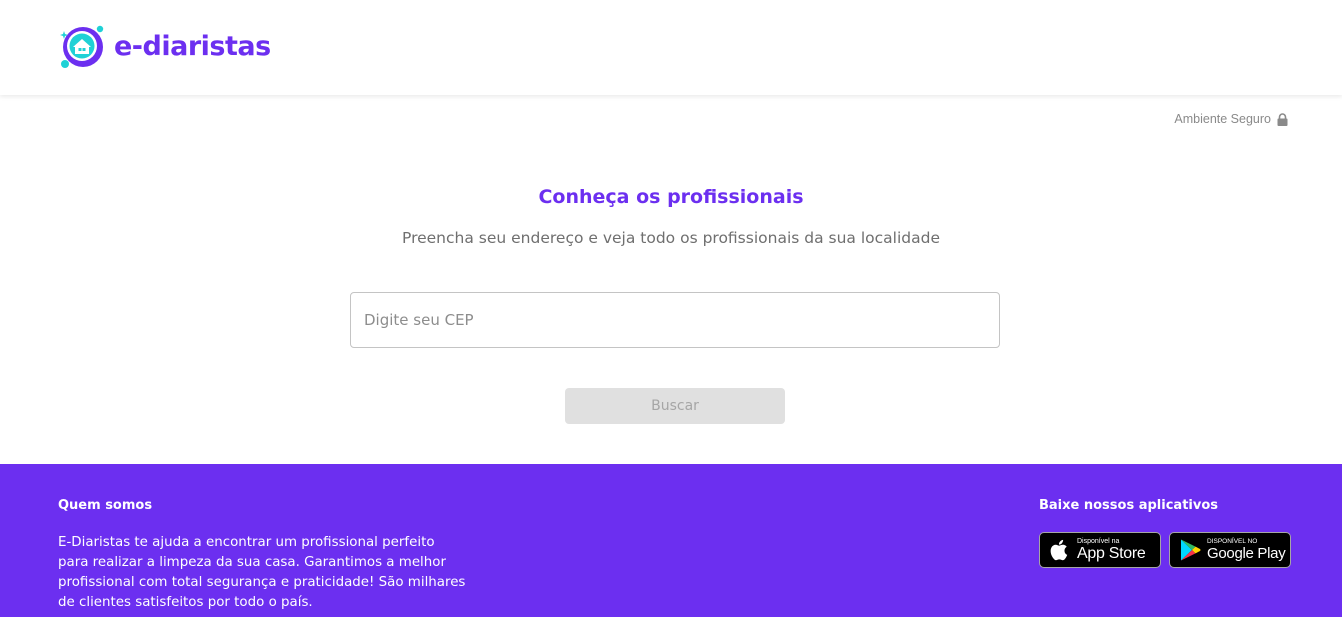 This screenshot has width=1342, height=617. What do you see at coordinates (1059, 550) in the screenshot?
I see `apple-icon` at bounding box center [1059, 550].